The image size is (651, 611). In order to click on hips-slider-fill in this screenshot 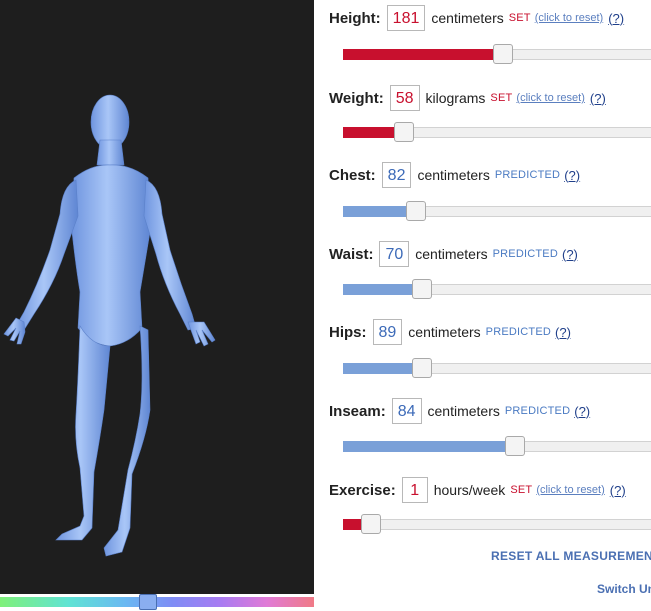, I will do `click(382, 368)`.